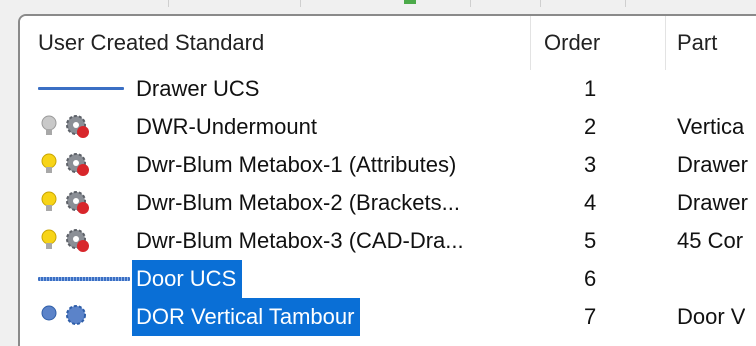 The width and height of the screenshot is (756, 346). I want to click on list-item: DOR Vertical Tambour 7 Door V, so click(388, 317).